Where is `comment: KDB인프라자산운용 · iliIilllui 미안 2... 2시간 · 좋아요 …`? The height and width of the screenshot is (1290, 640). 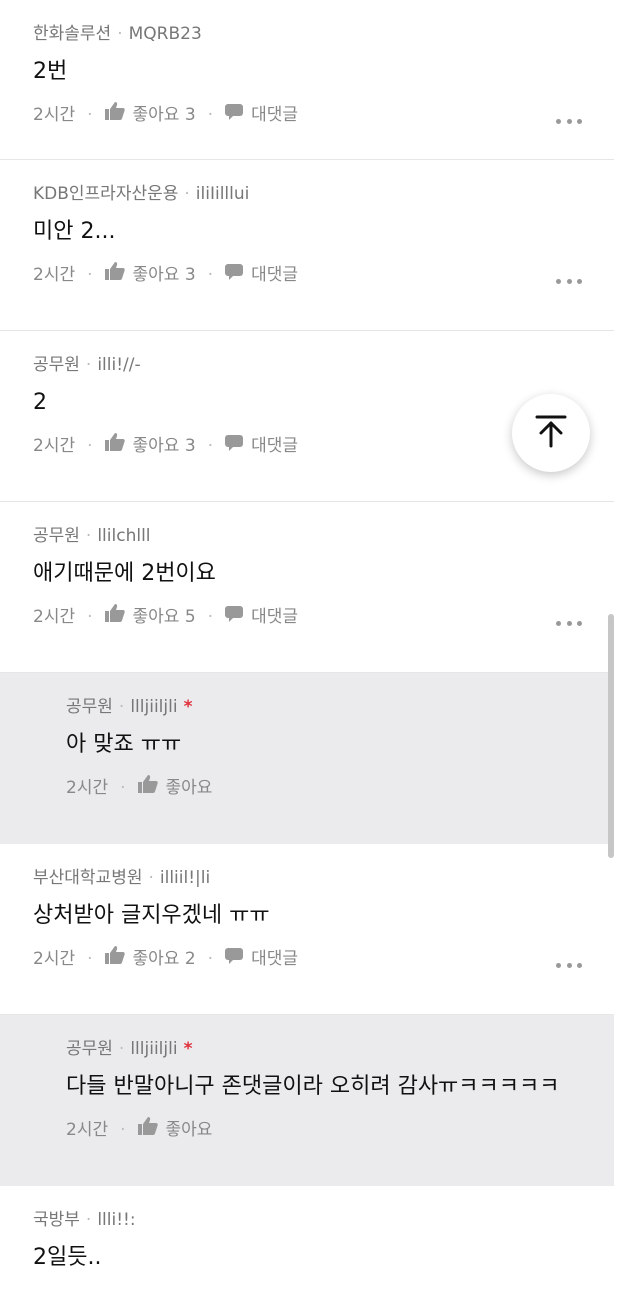 comment: KDB인프라자산운용 · iliIilllui 미안 2... 2시간 · 좋아요 … is located at coordinates (307, 245).